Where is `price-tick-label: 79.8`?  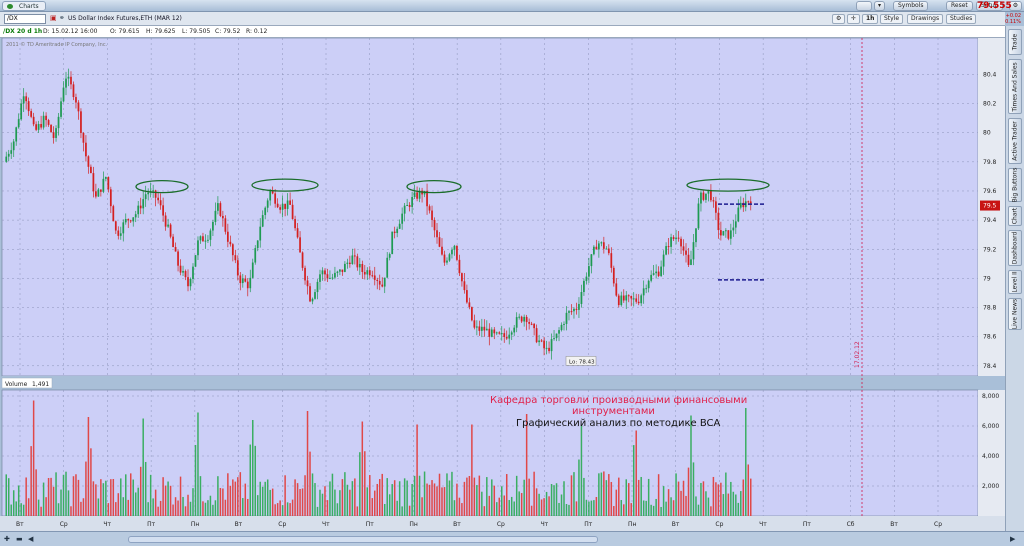
price-tick-label: 79.8 is located at coordinates (990, 162).